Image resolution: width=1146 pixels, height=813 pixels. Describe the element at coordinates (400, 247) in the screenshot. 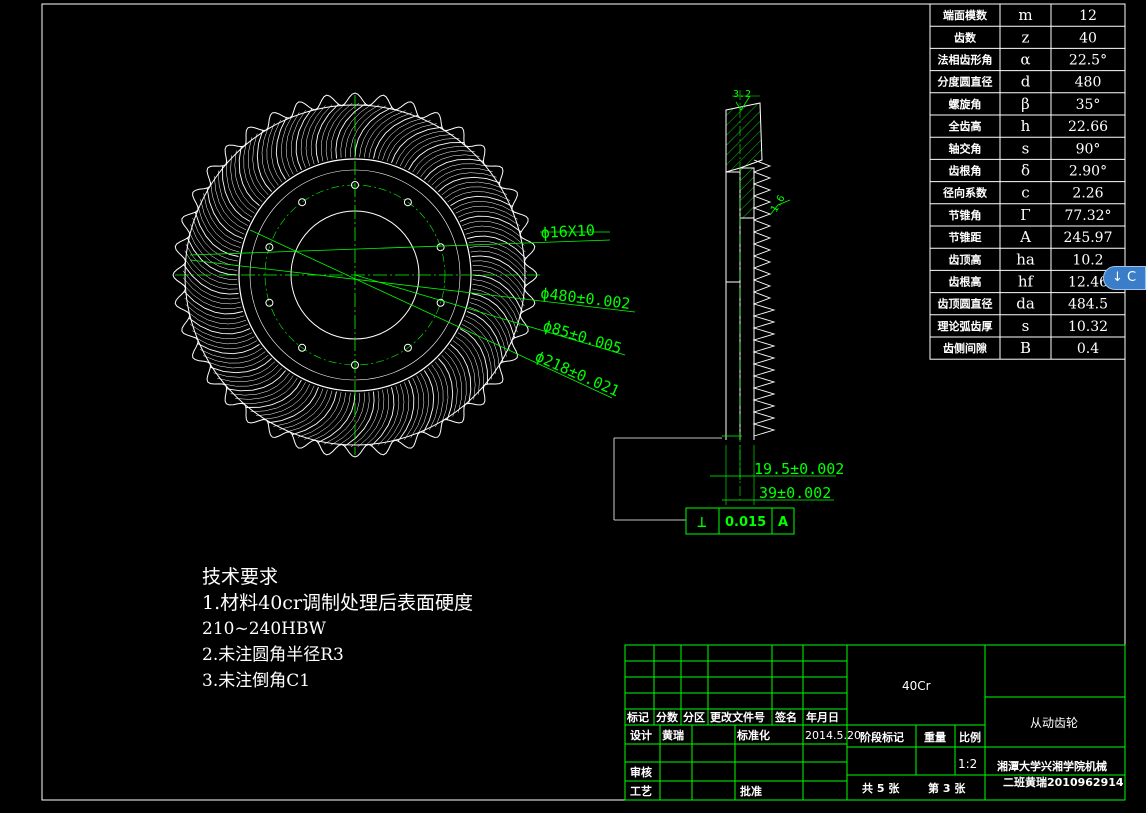

I see `leader-hole` at that location.